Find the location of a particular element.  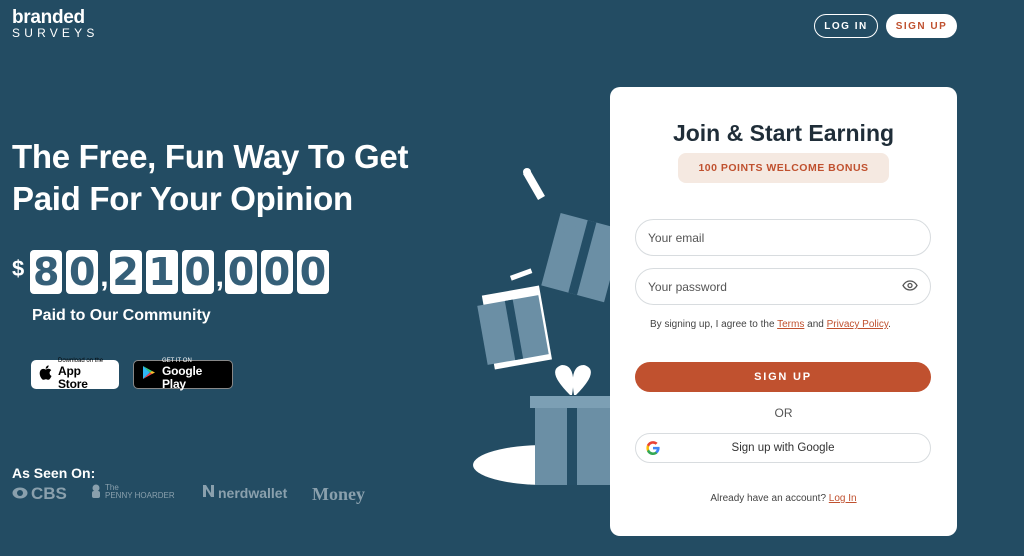

google-signup-button: Sign up with Google is located at coordinates (783, 448).